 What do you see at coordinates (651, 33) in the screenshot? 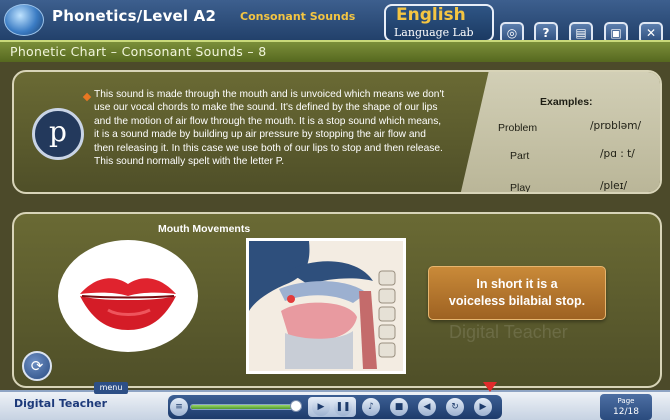
I see `close-icon: ✕` at bounding box center [651, 33].